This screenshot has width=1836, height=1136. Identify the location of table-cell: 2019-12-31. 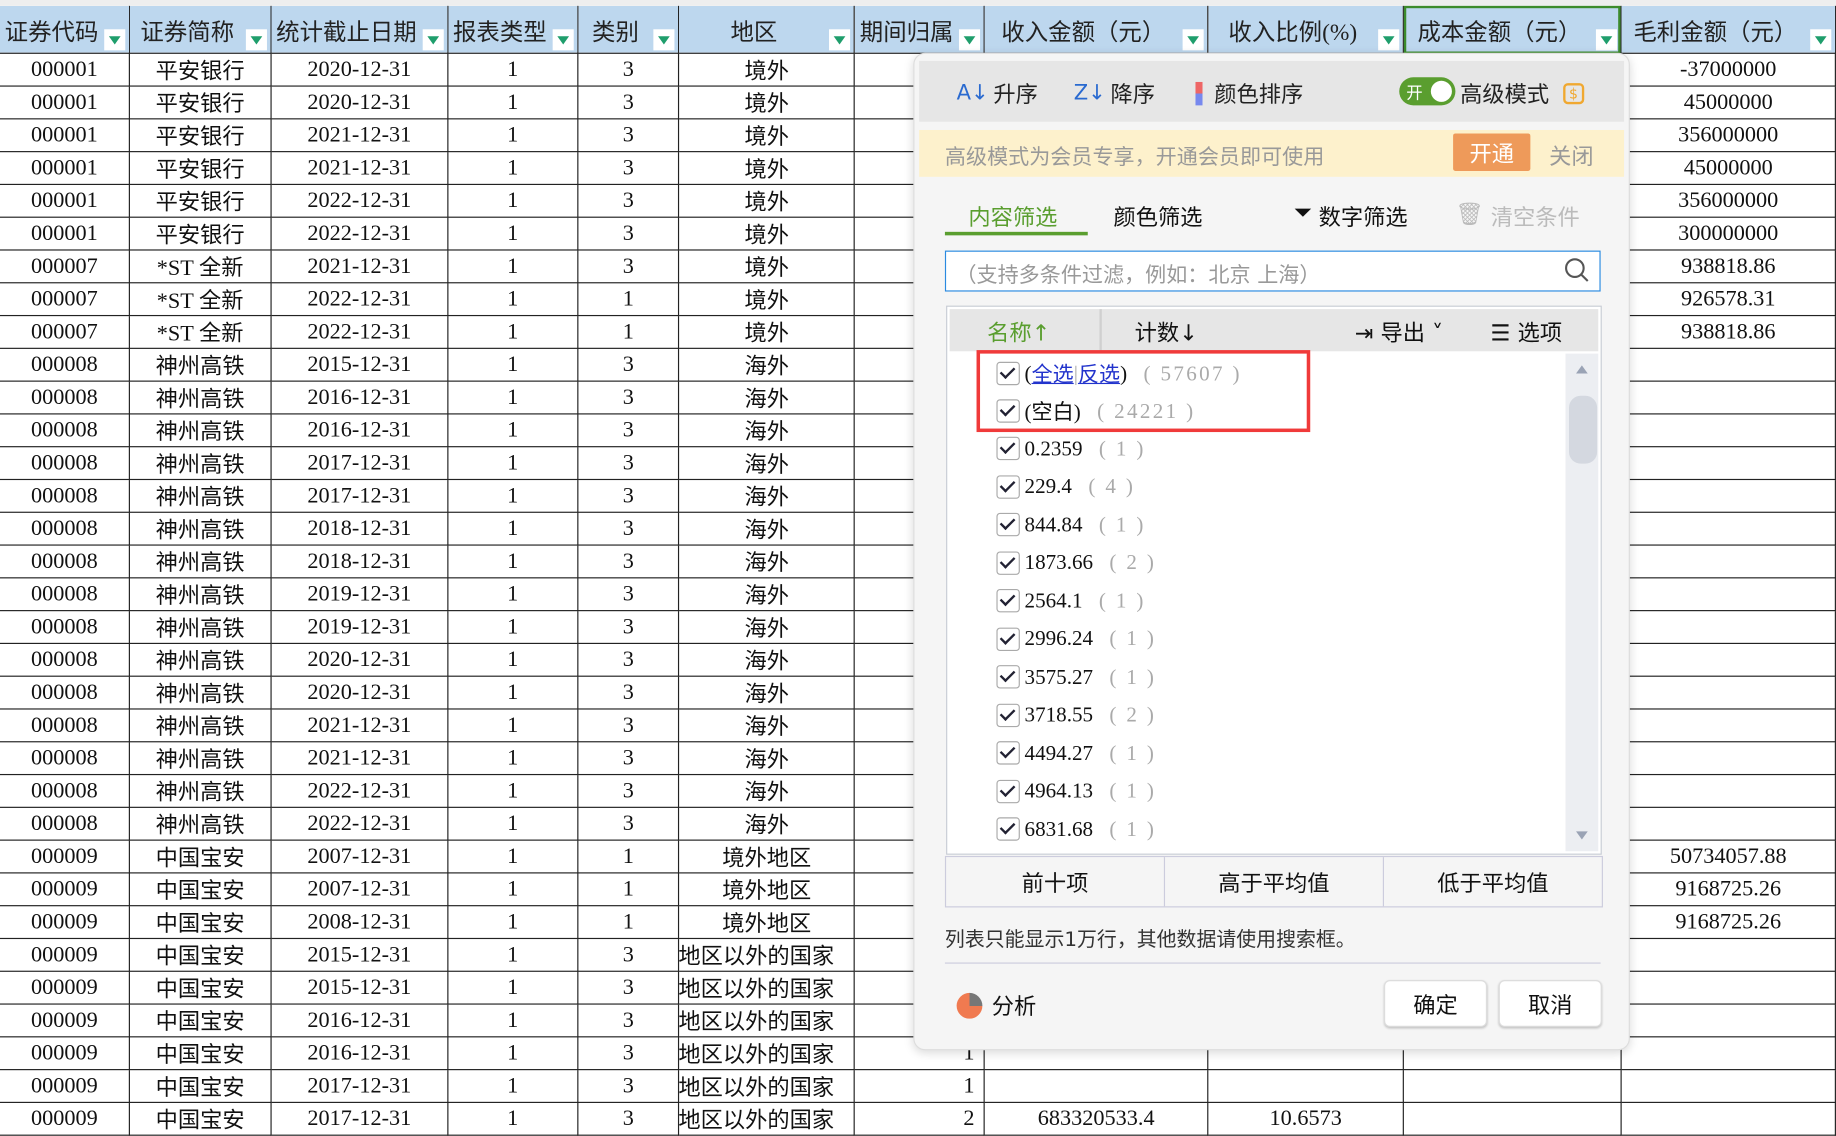
(359, 627).